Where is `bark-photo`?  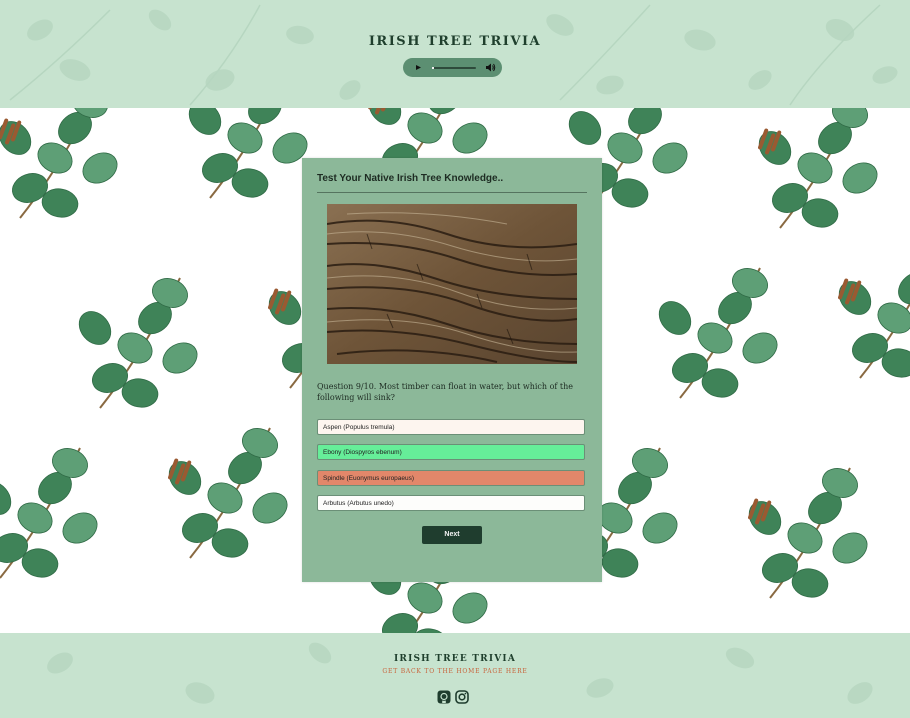
bark-photo is located at coordinates (452, 284).